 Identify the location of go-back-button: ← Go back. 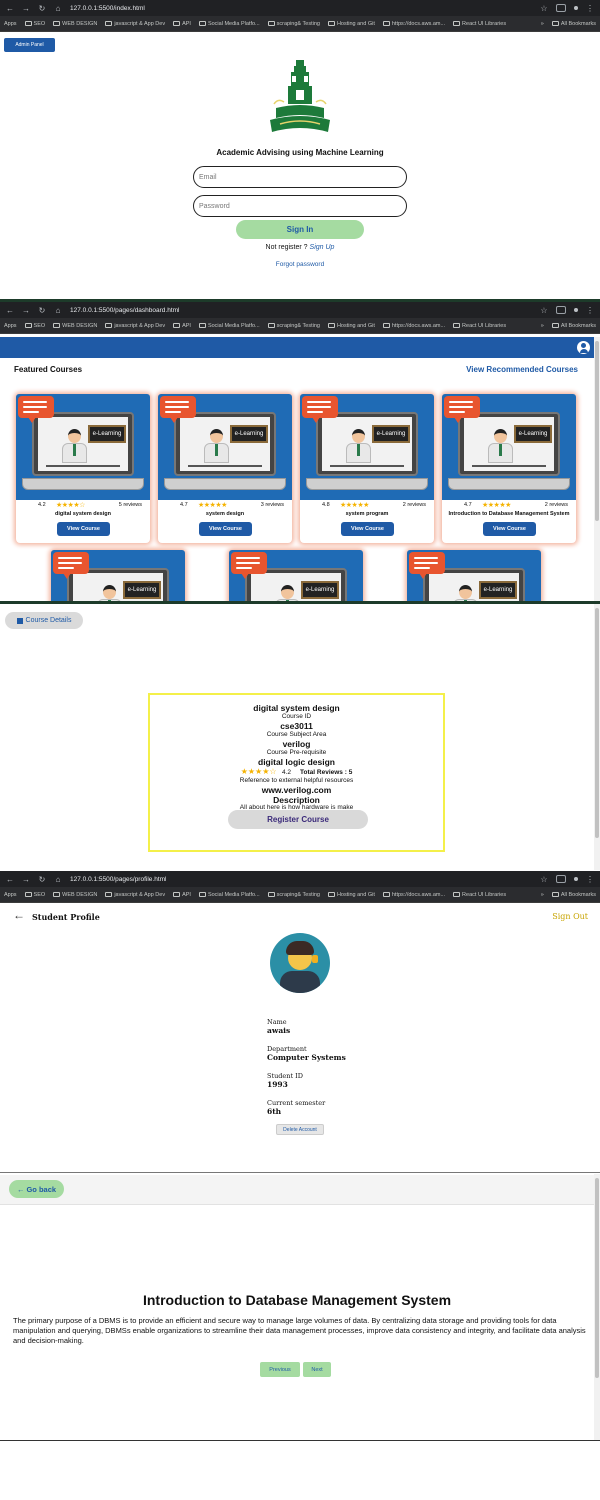
(36, 1189).